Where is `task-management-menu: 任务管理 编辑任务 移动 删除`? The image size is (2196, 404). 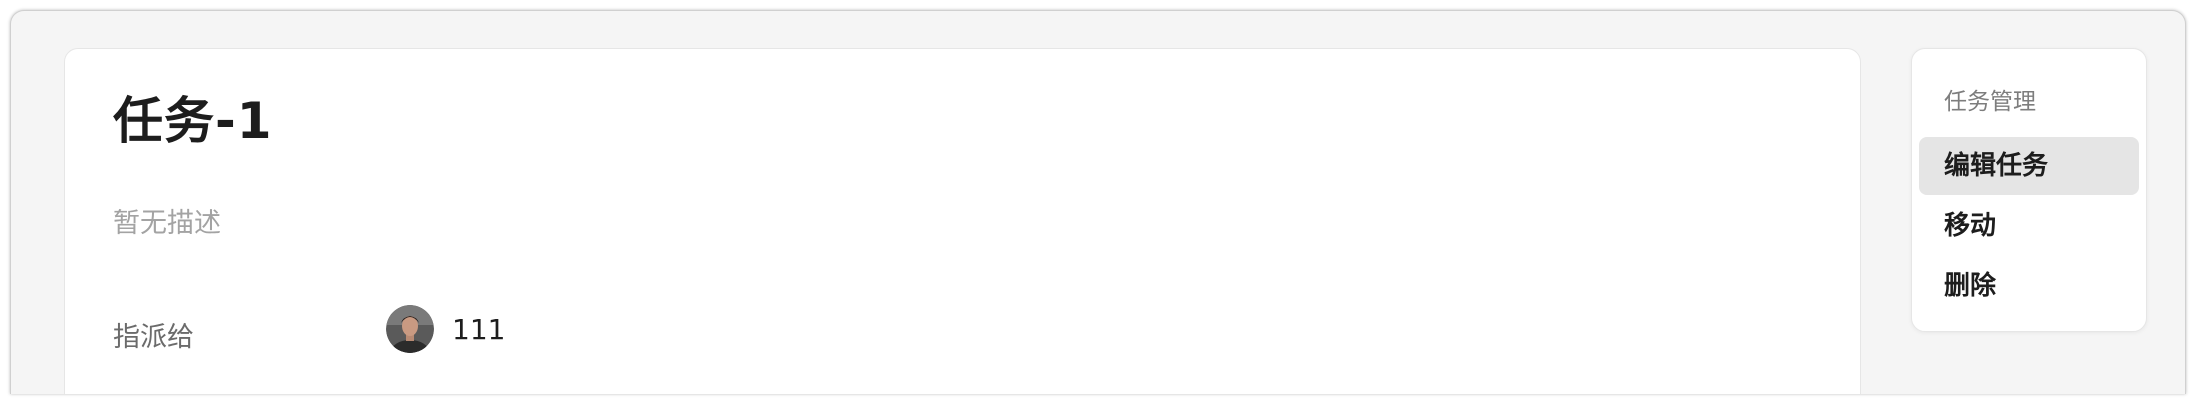 task-management-menu: 任务管理 编辑任务 移动 删除 is located at coordinates (2029, 190).